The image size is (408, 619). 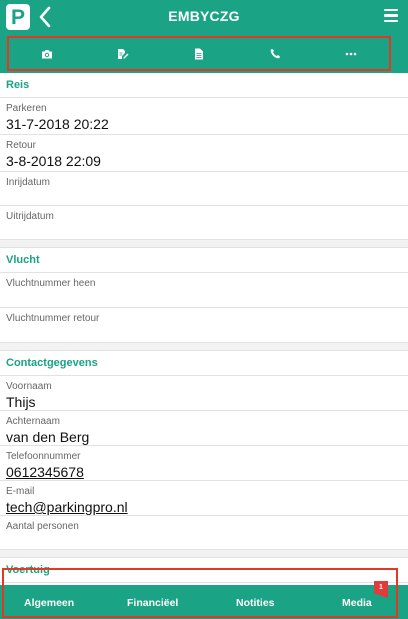 I want to click on field-aantal-personen: Aantal personen, so click(x=204, y=533).